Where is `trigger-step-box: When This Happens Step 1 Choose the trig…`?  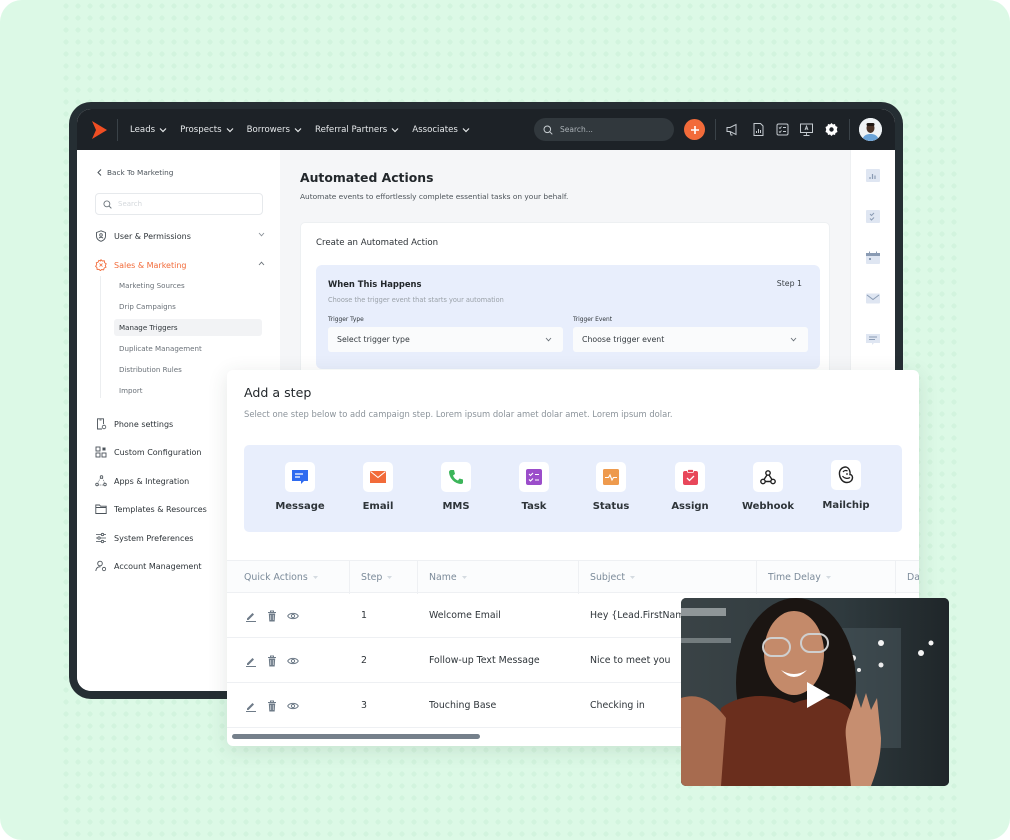 trigger-step-box: When This Happens Step 1 Choose the trig… is located at coordinates (568, 317).